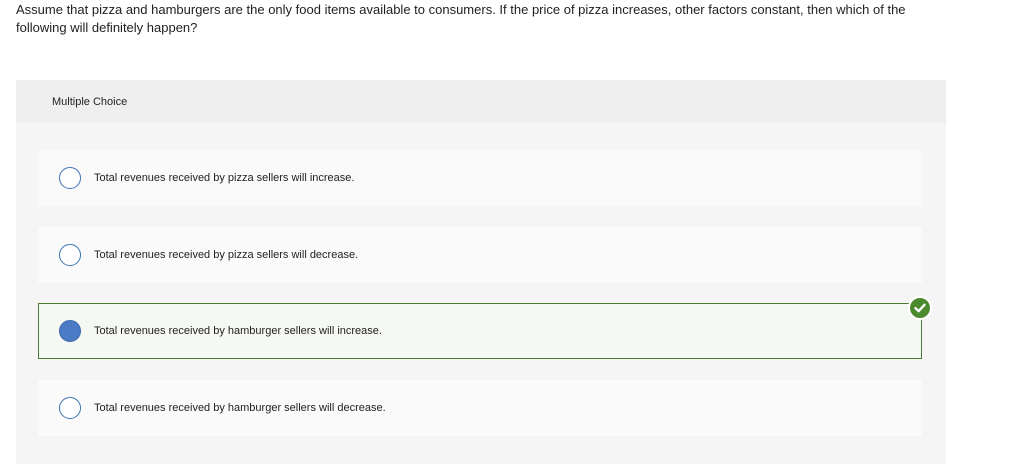 Image resolution: width=1024 pixels, height=464 pixels. What do you see at coordinates (70, 331) in the screenshot?
I see `radio-button-selected-icon` at bounding box center [70, 331].